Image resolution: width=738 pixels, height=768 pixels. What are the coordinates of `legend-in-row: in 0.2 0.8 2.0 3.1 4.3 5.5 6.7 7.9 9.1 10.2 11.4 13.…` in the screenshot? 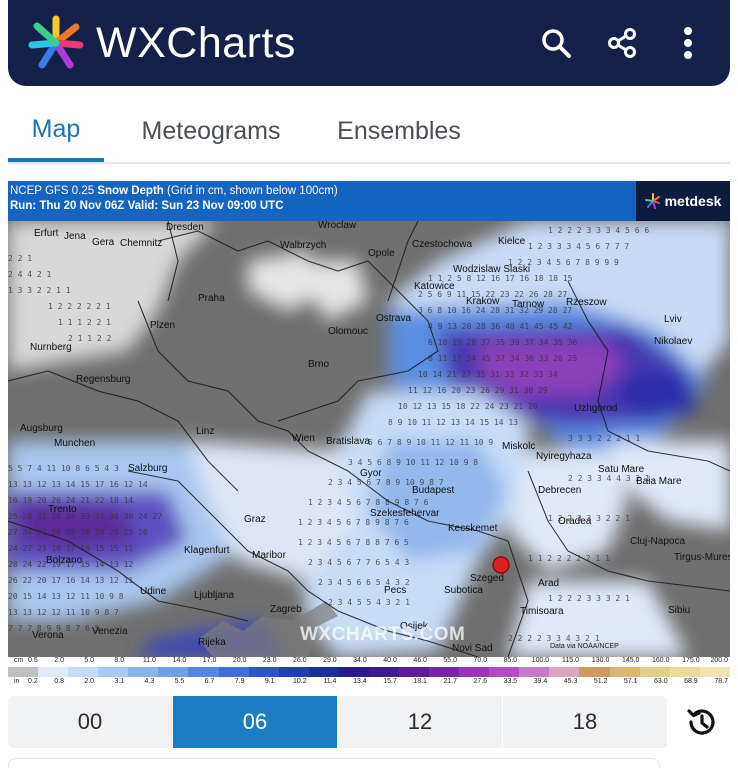 It's located at (369, 682).